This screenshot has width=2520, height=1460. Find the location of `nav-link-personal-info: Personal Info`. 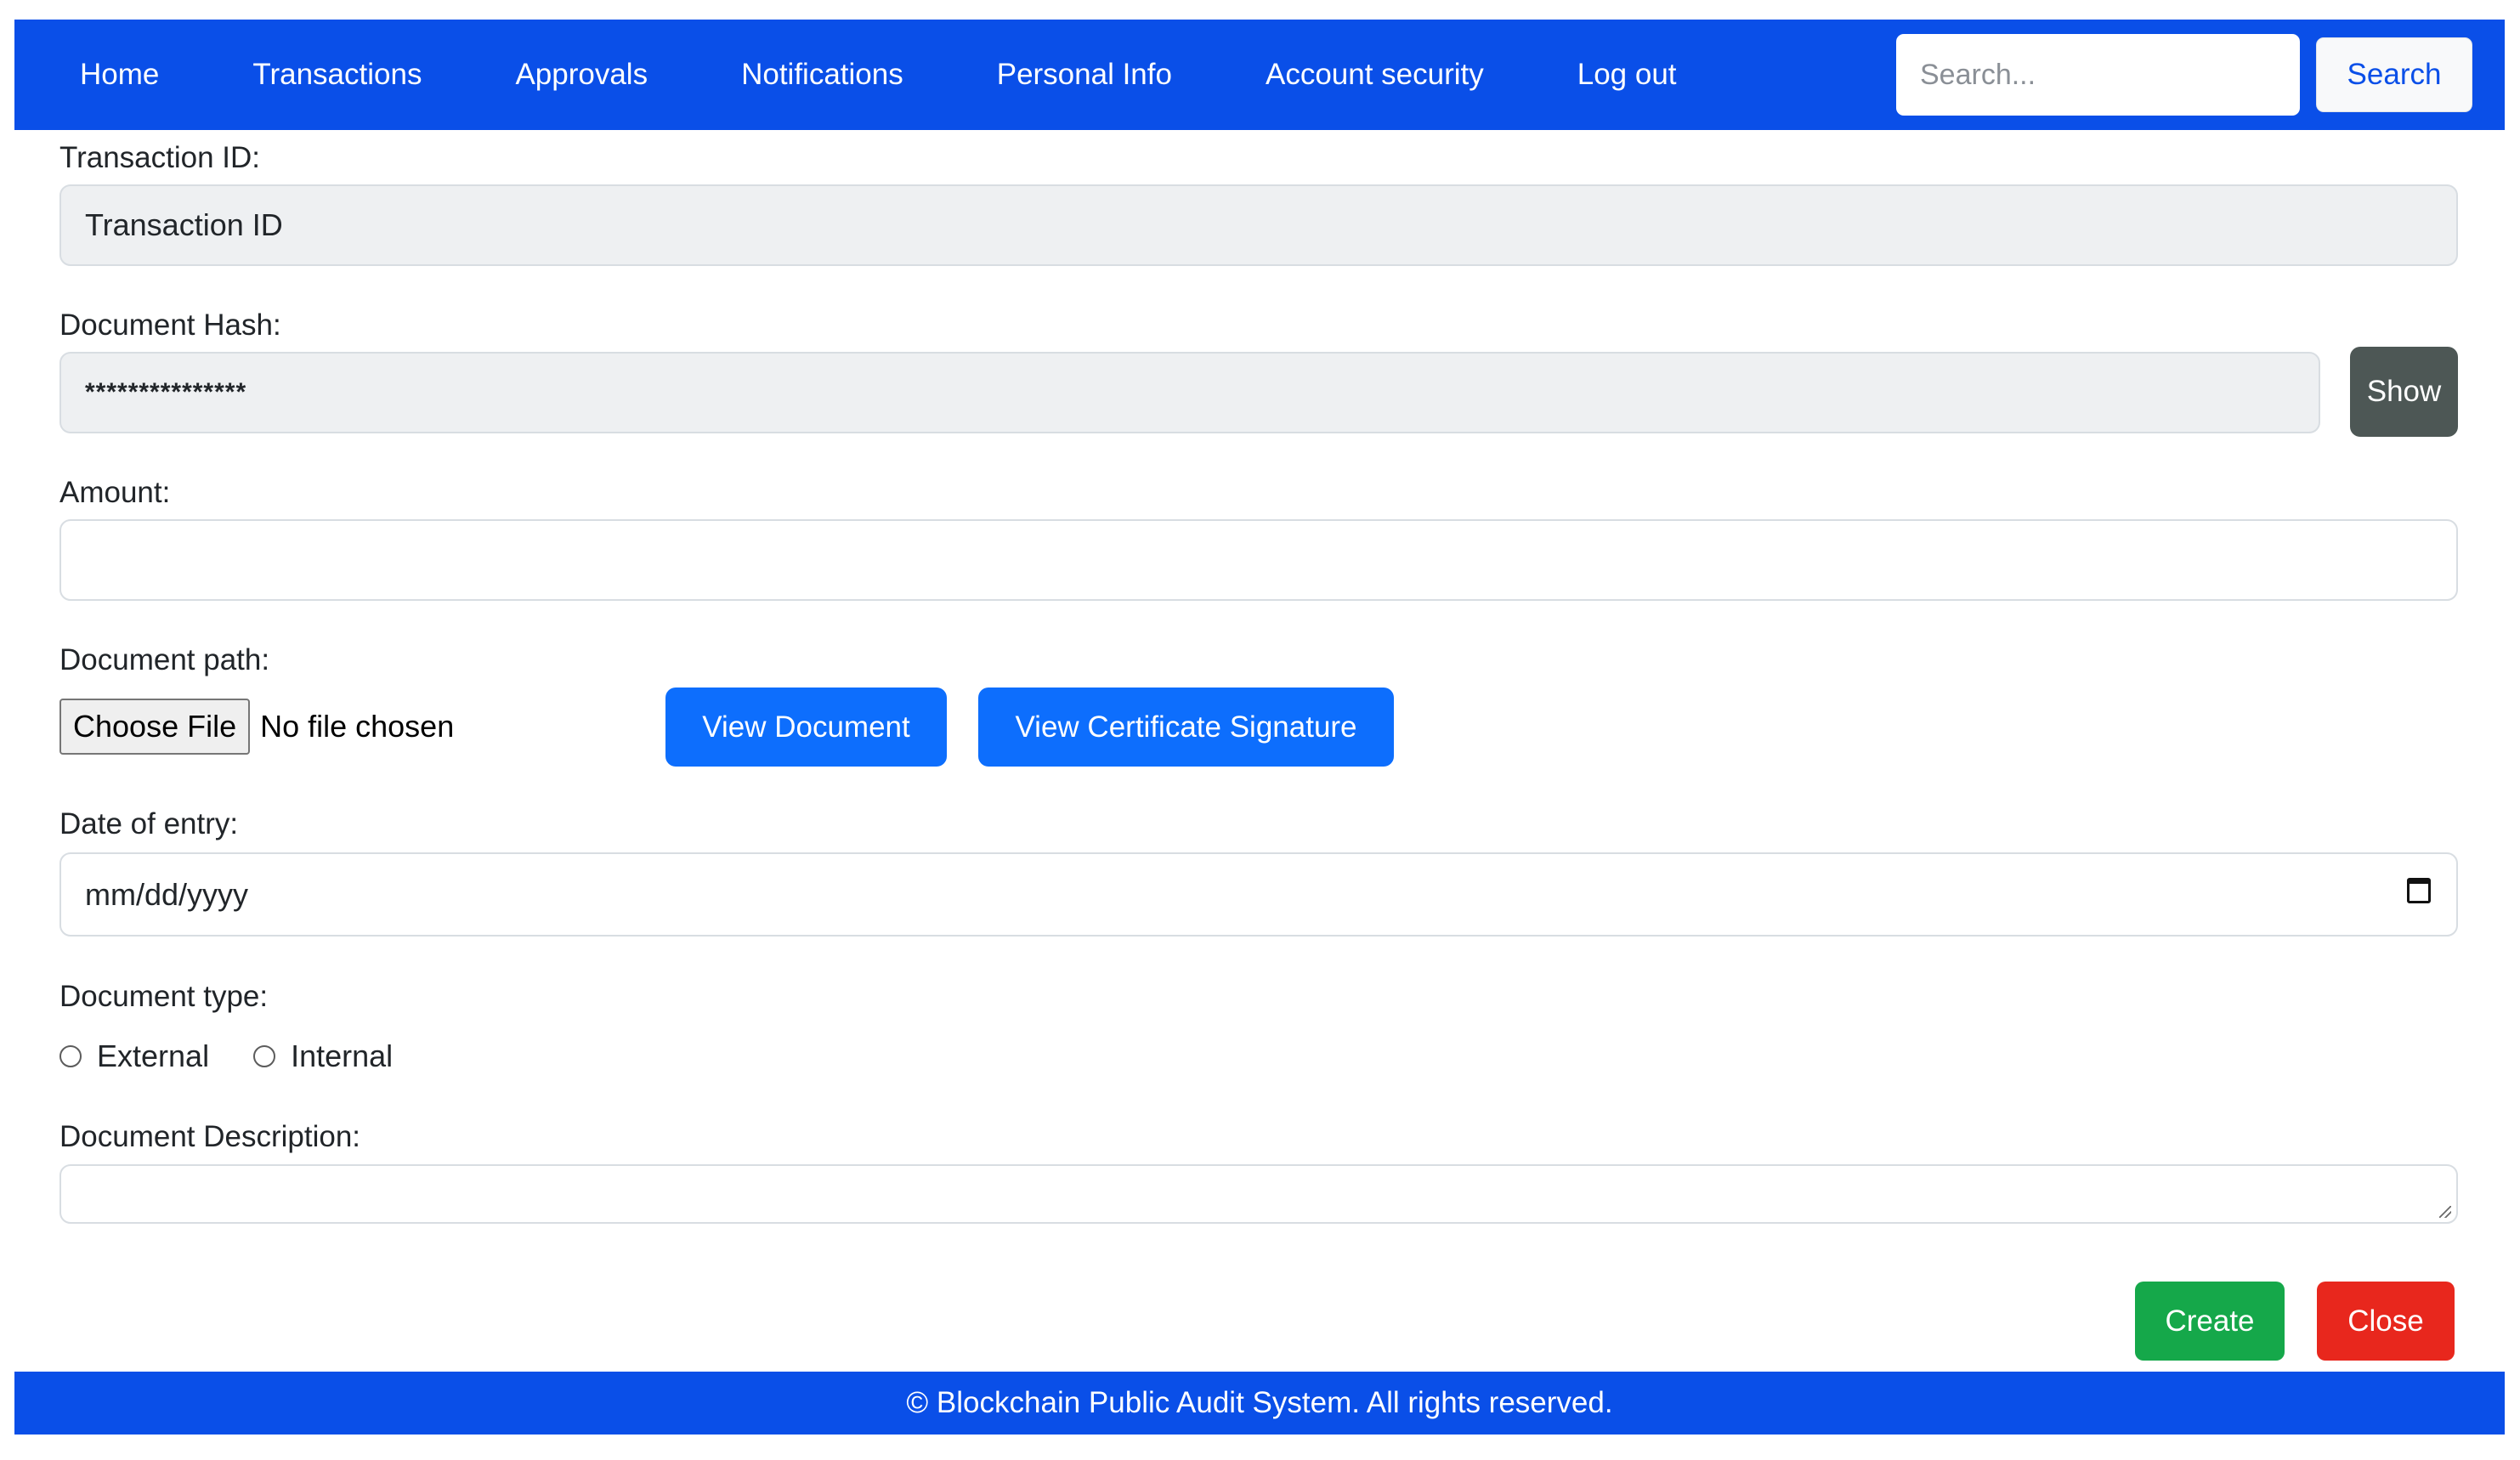

nav-link-personal-info: Personal Info is located at coordinates (1084, 75).